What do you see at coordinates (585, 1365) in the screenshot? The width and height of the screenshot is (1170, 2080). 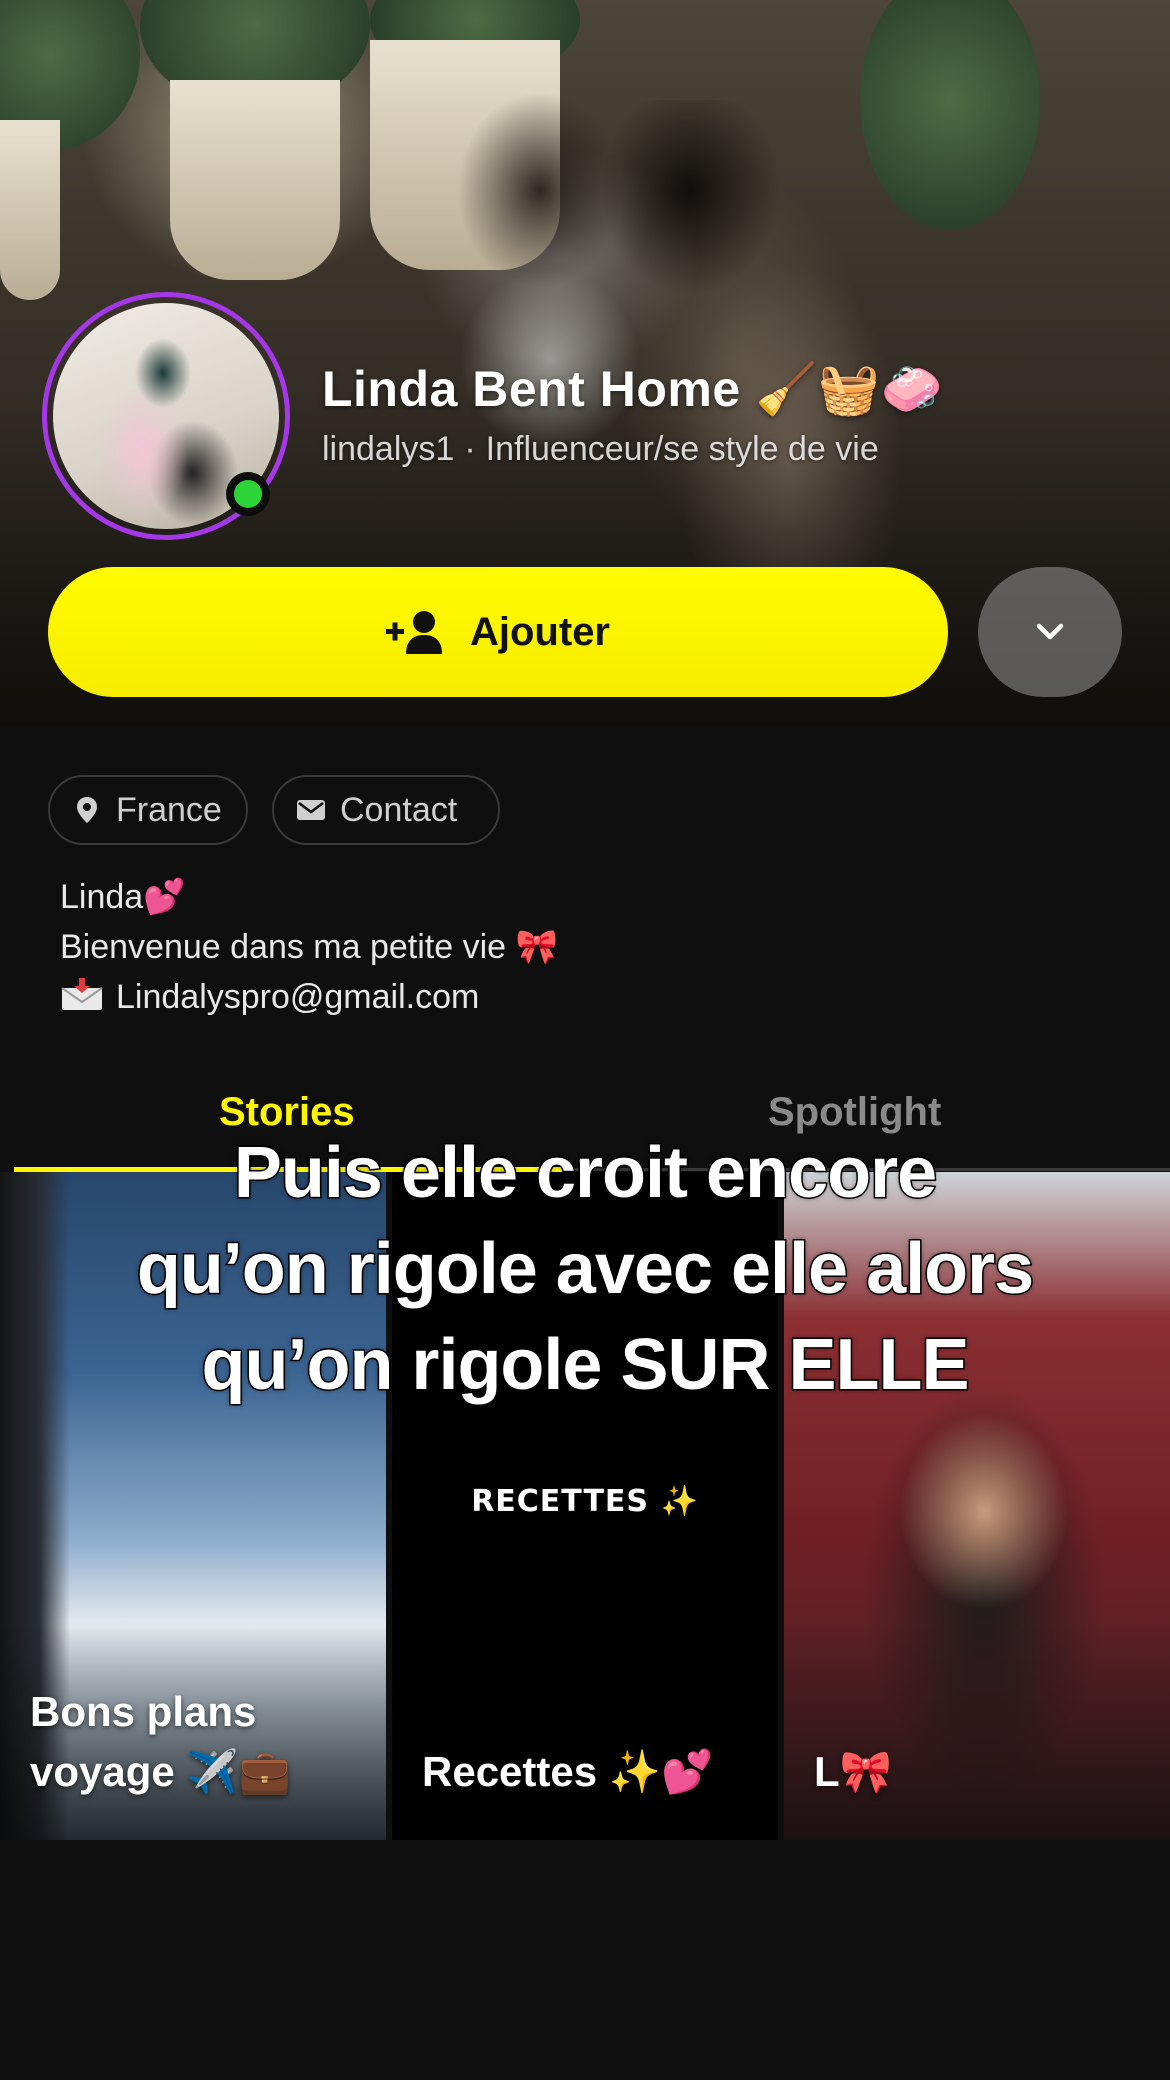 I see `caption-line-3: qu’on rigole SUR ELLE` at bounding box center [585, 1365].